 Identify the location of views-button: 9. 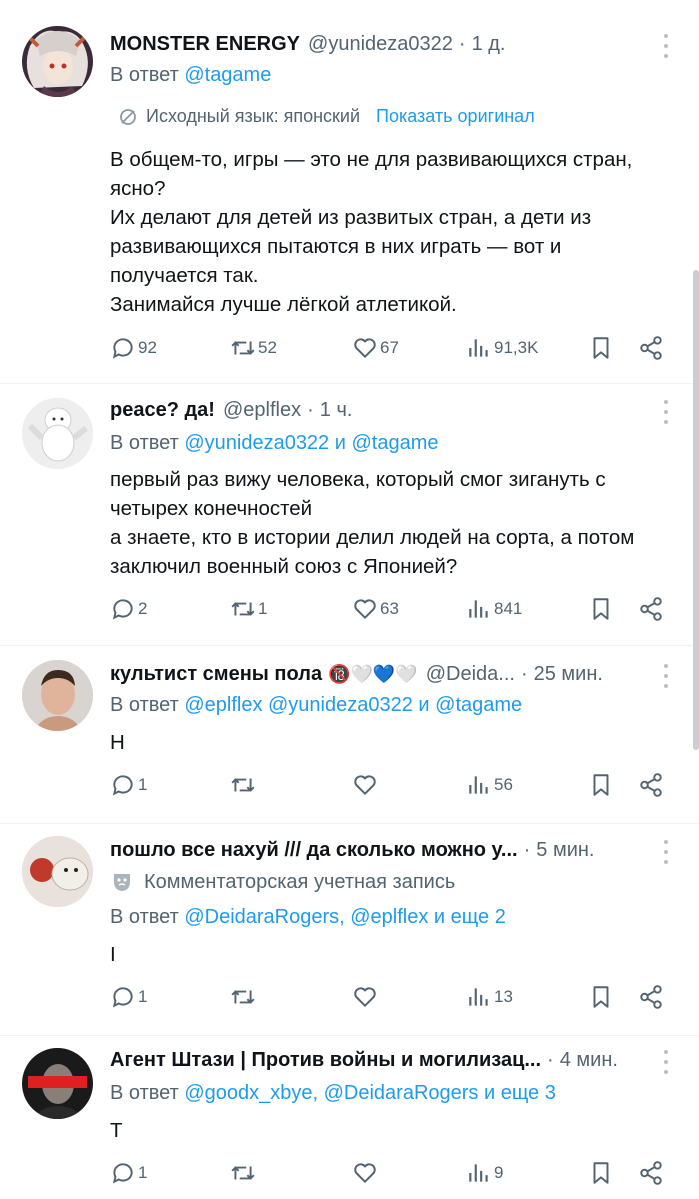
(484, 1173).